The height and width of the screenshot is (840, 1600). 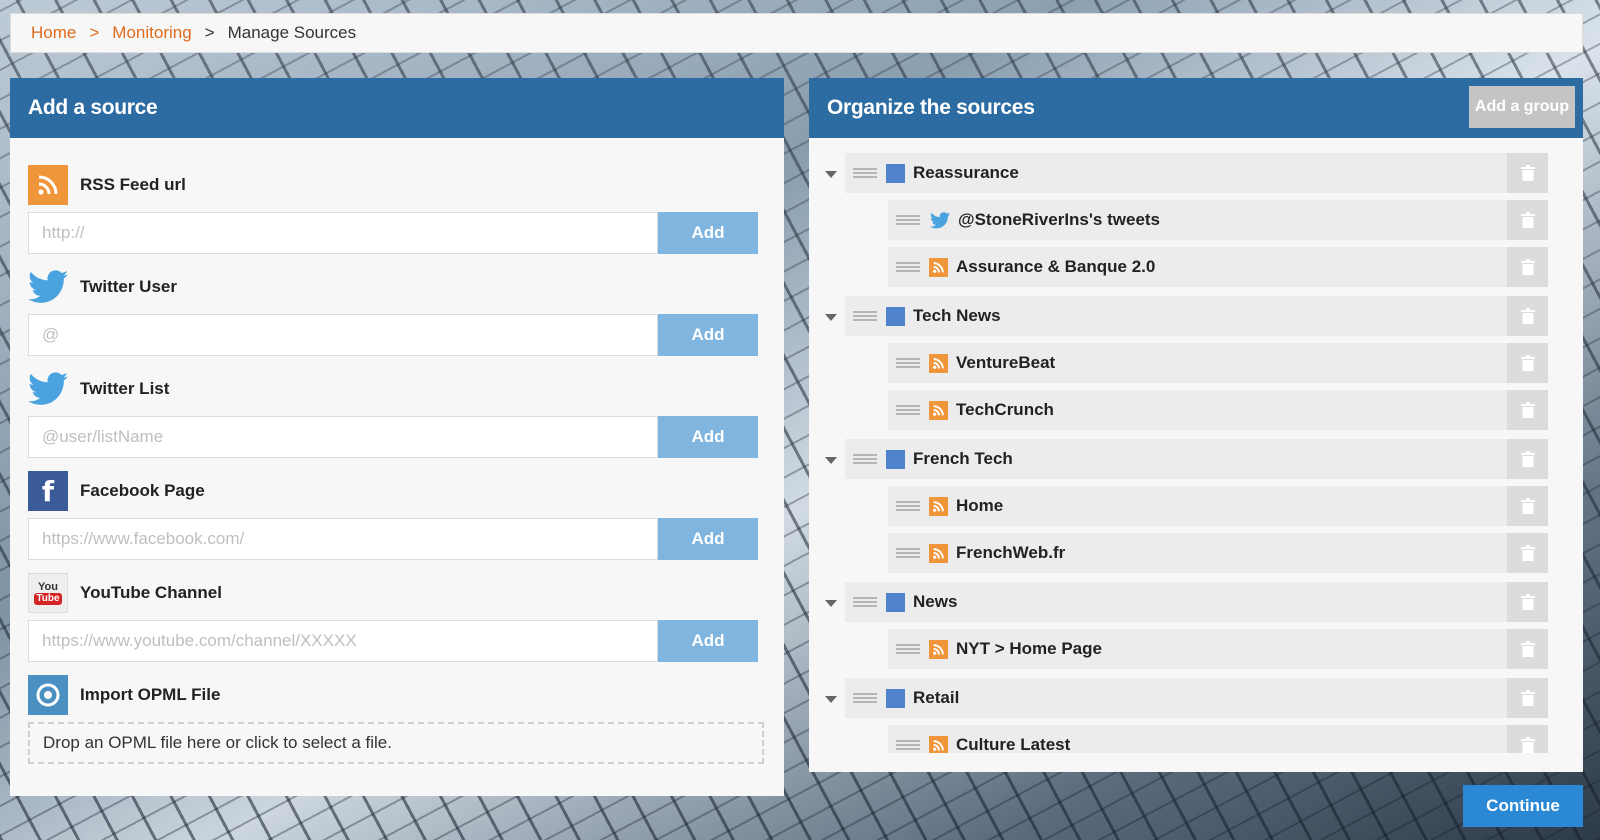 I want to click on group-name: News, so click(x=935, y=601).